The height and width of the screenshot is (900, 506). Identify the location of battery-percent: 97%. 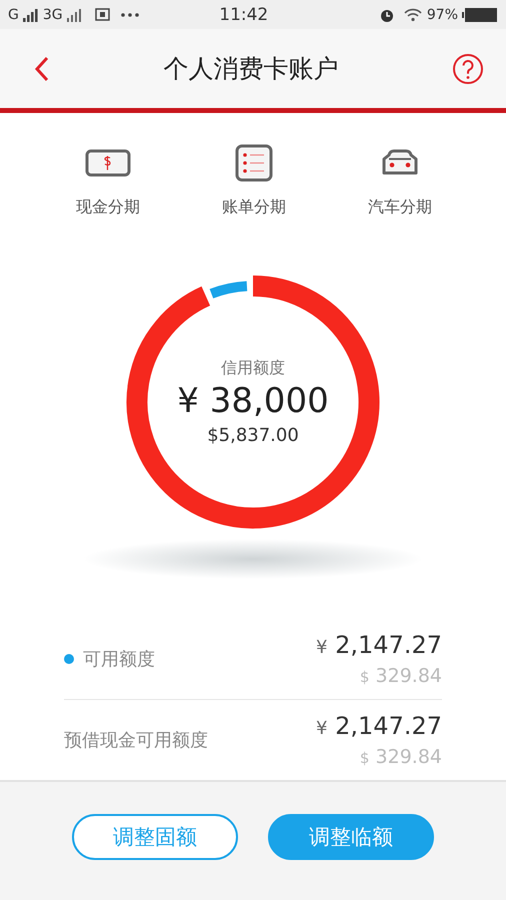
(442, 14).